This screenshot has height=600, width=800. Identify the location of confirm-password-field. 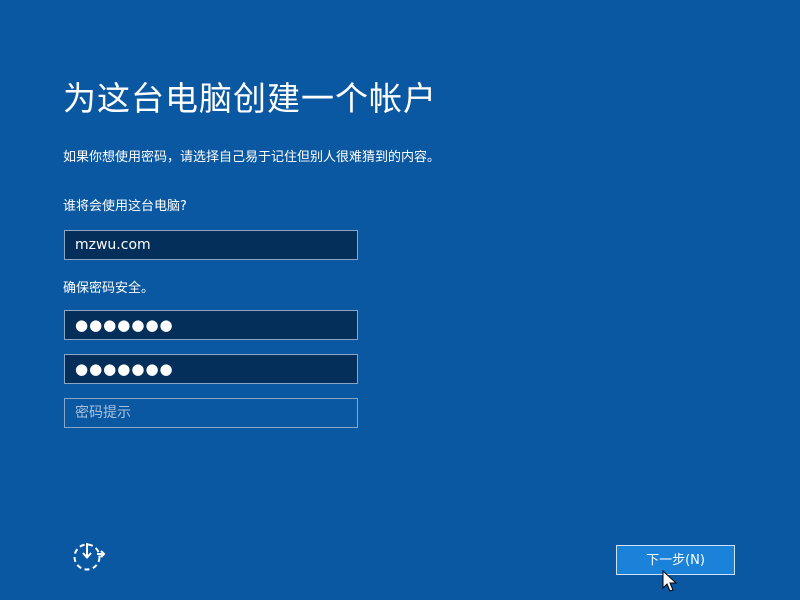
(211, 369).